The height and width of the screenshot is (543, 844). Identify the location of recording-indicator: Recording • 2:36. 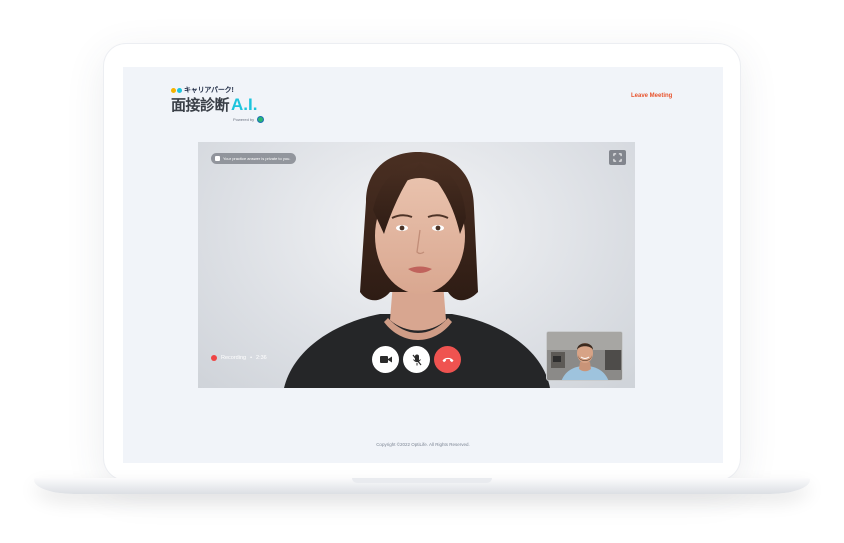
(239, 358).